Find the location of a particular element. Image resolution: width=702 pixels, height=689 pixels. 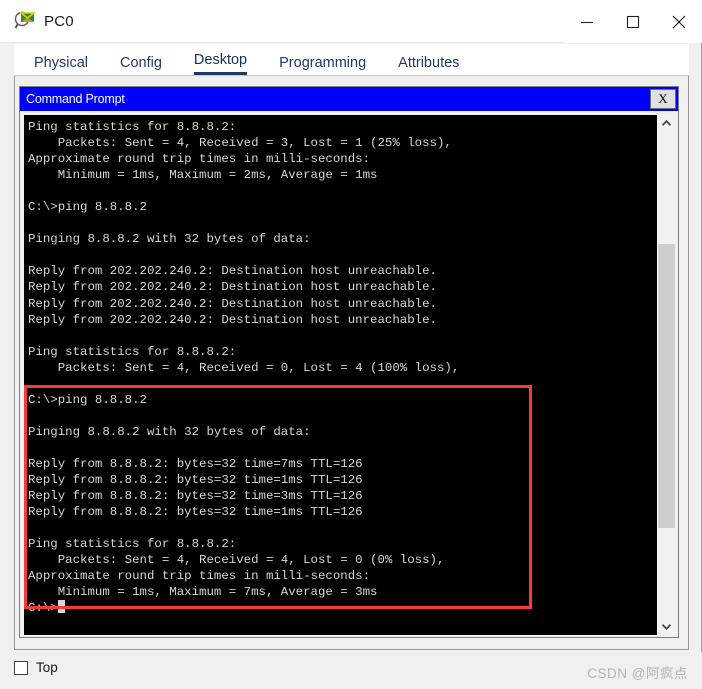

chevron-up-icon is located at coordinates (666, 122).